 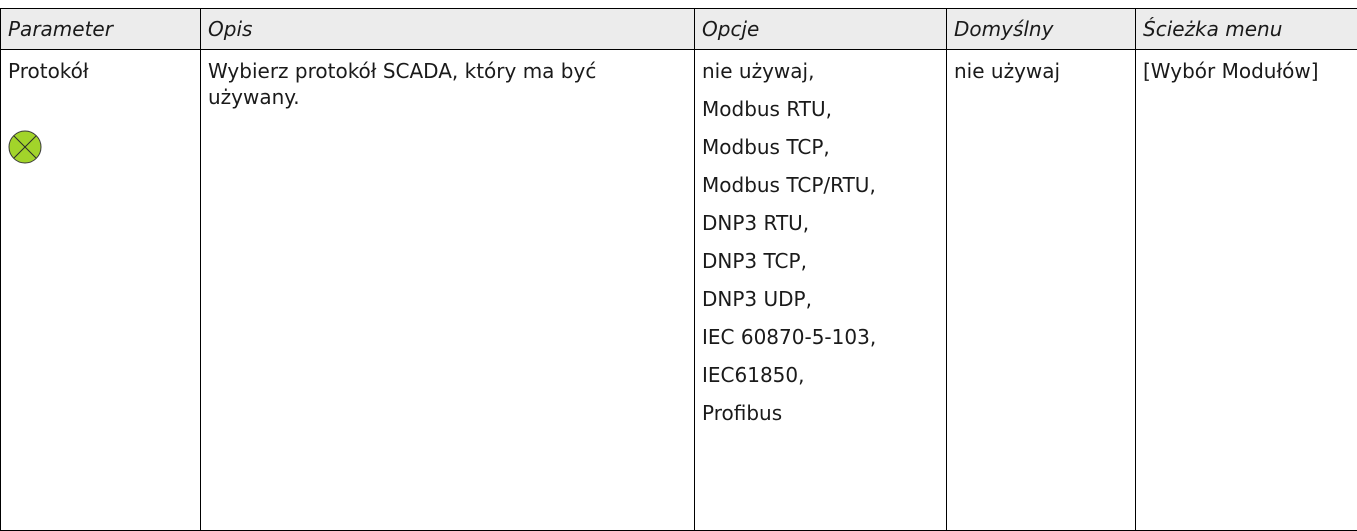 I want to click on option-item: nie używaj,, so click(x=820, y=77).